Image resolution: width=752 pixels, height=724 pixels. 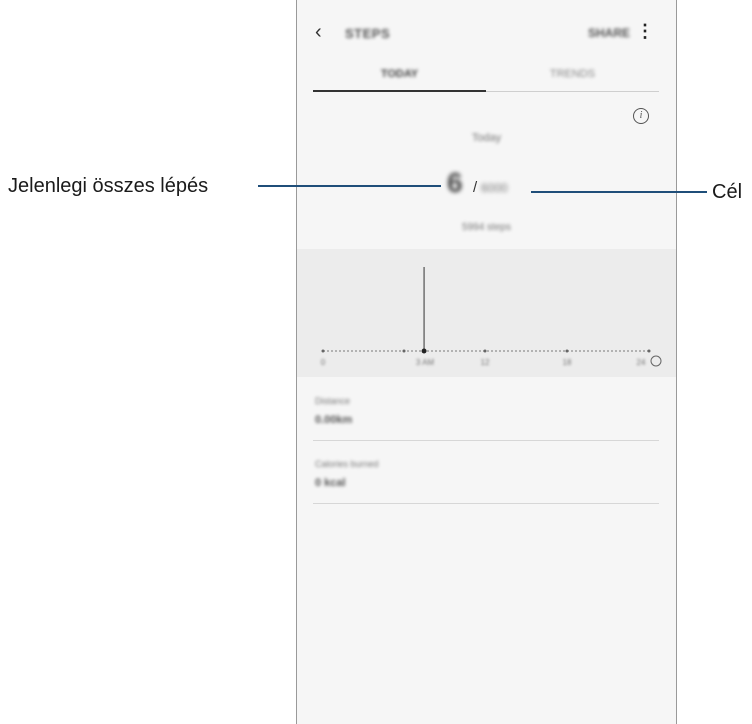 I want to click on back-icon: ‹, so click(x=318, y=32).